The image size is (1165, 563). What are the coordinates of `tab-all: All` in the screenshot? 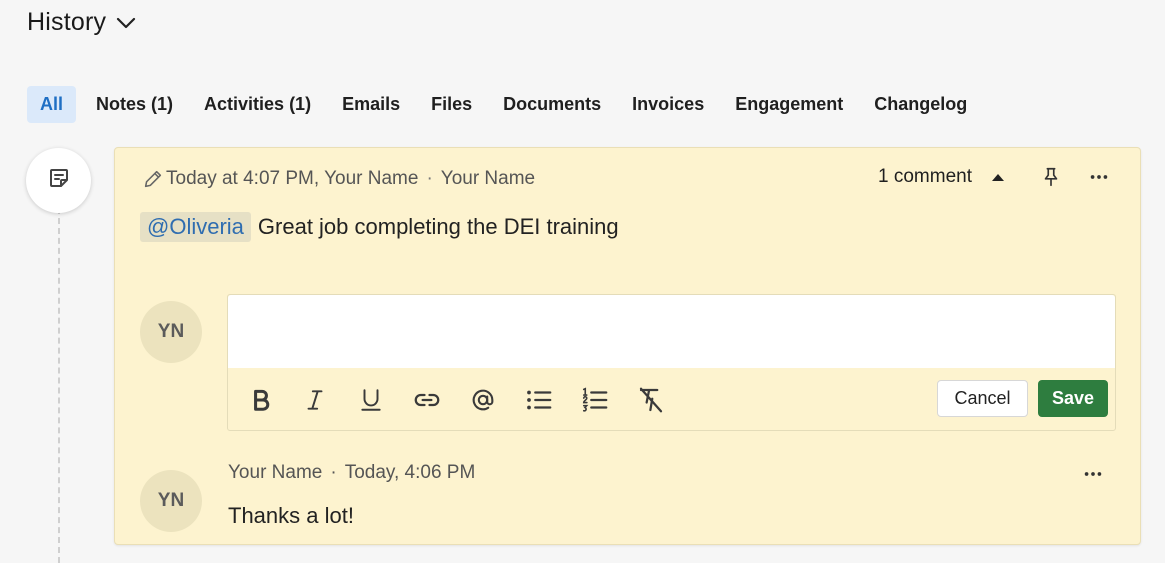 It's located at (52, 104).